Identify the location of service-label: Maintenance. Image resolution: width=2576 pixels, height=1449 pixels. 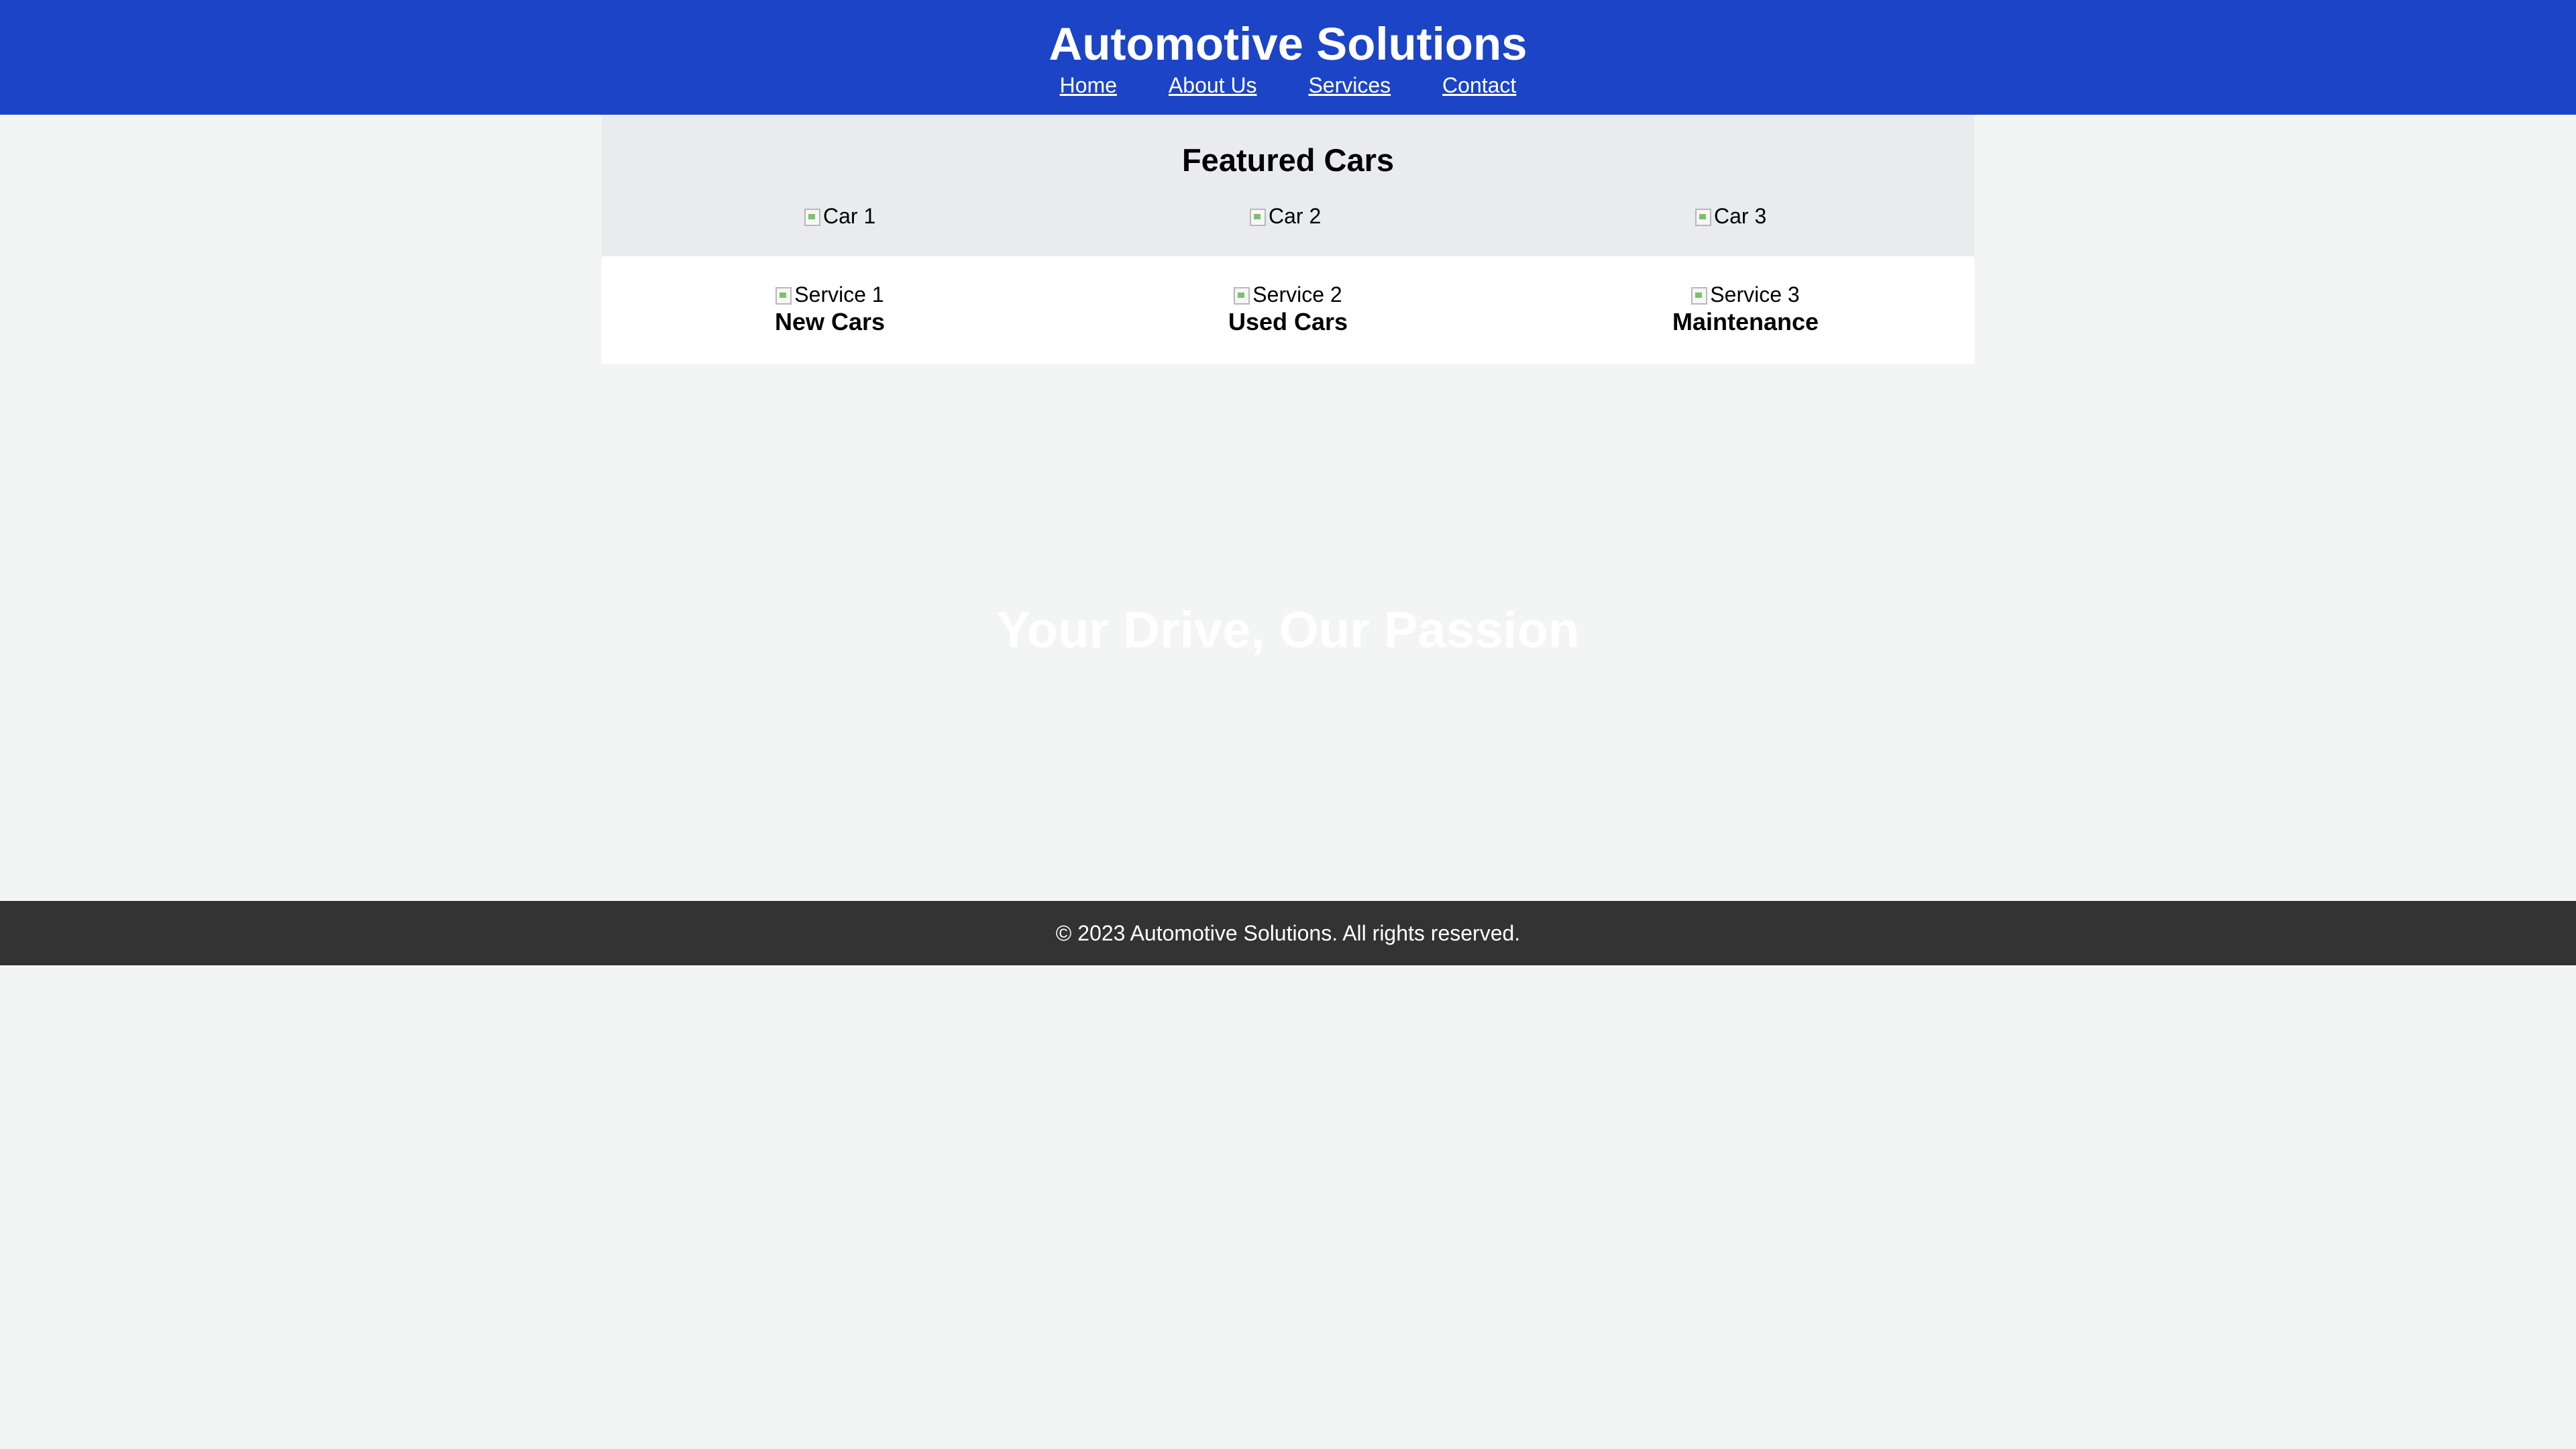
(1745, 321).